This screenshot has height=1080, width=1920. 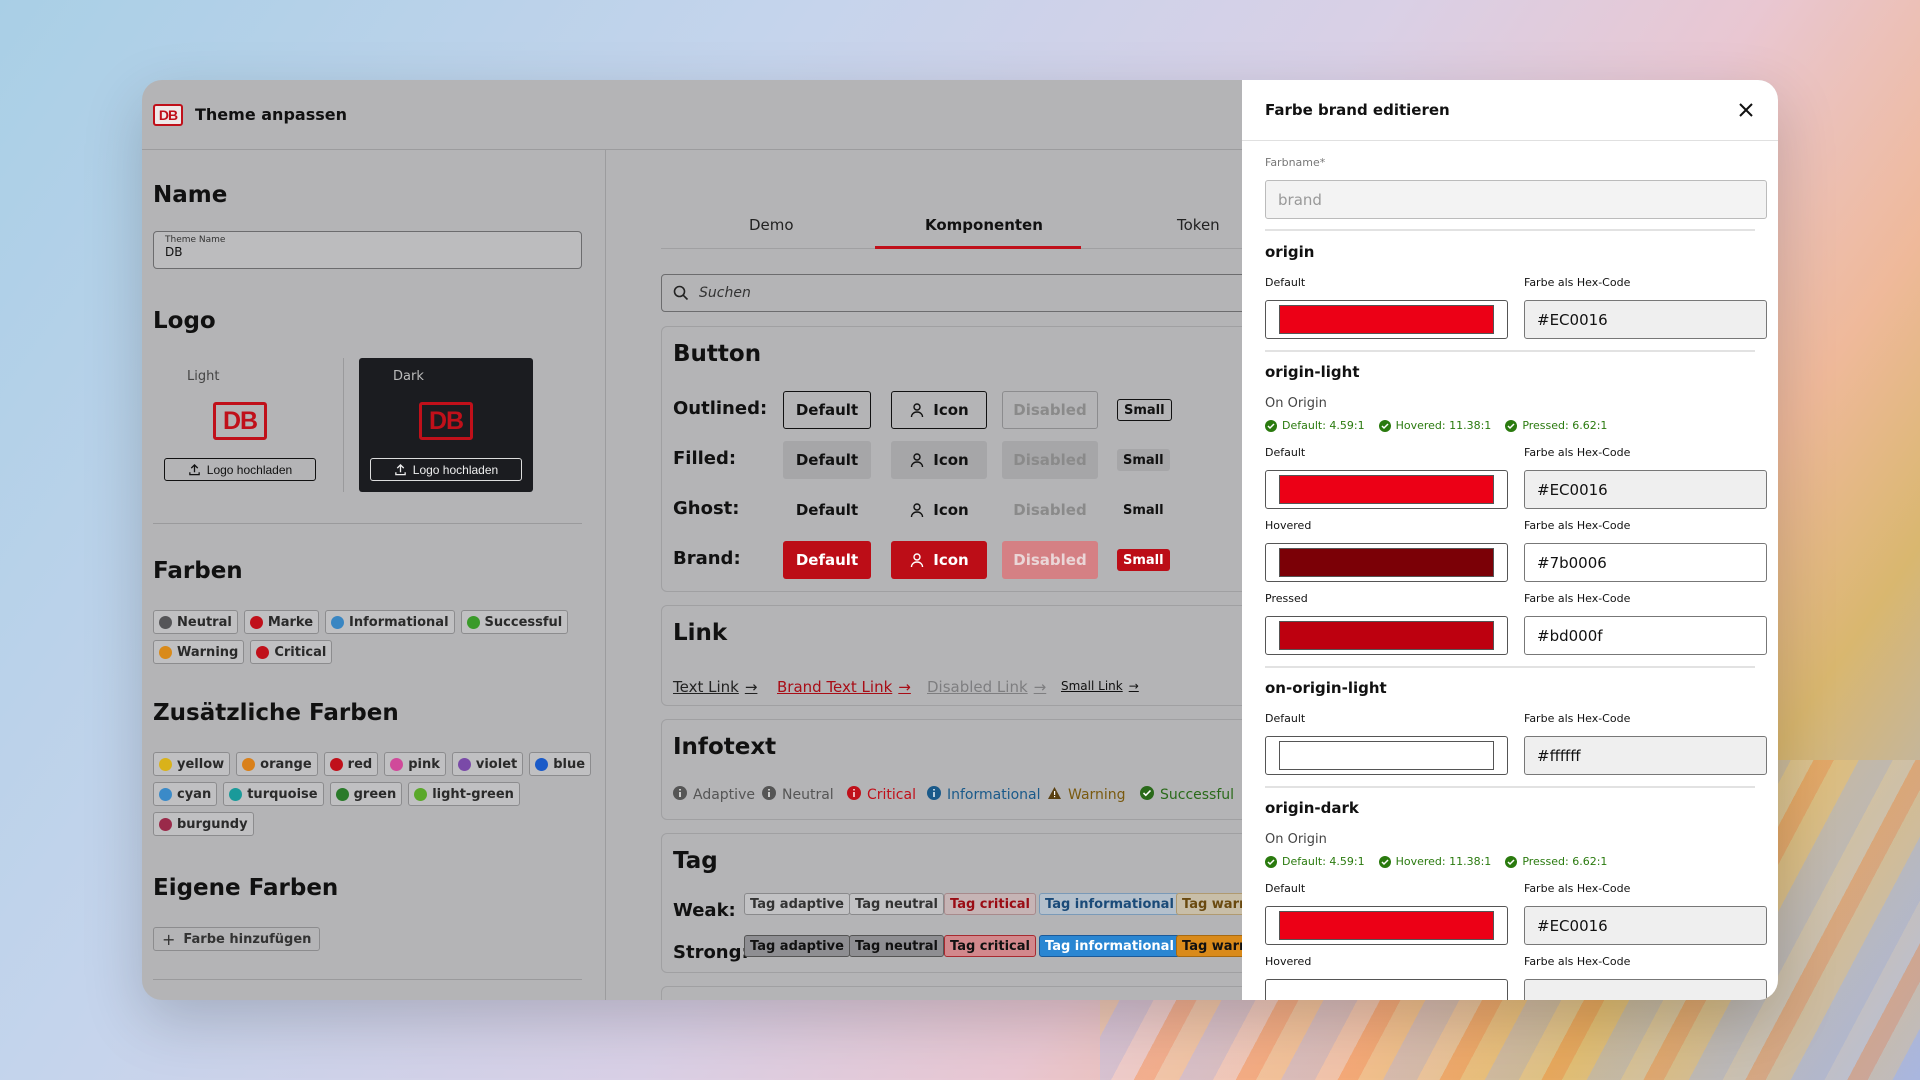 I want to click on extra-color-chip-orange: orange, so click(x=277, y=764).